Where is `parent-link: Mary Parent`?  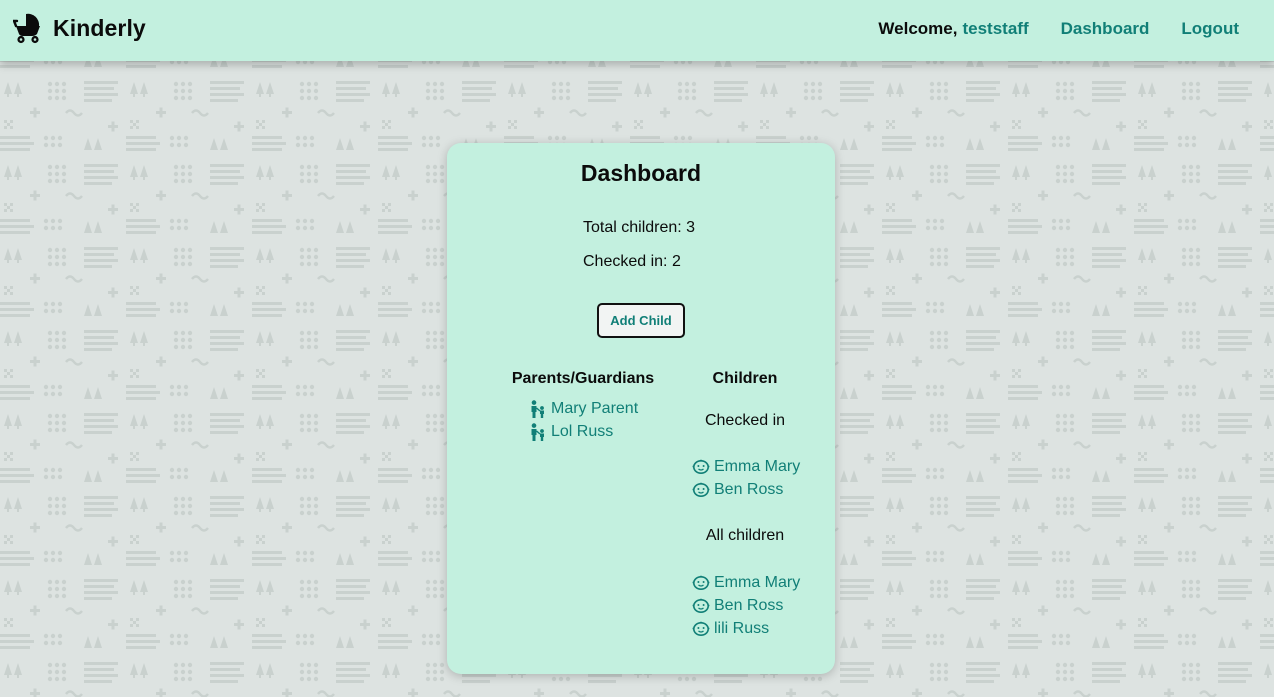
parent-link: Mary Parent is located at coordinates (583, 409).